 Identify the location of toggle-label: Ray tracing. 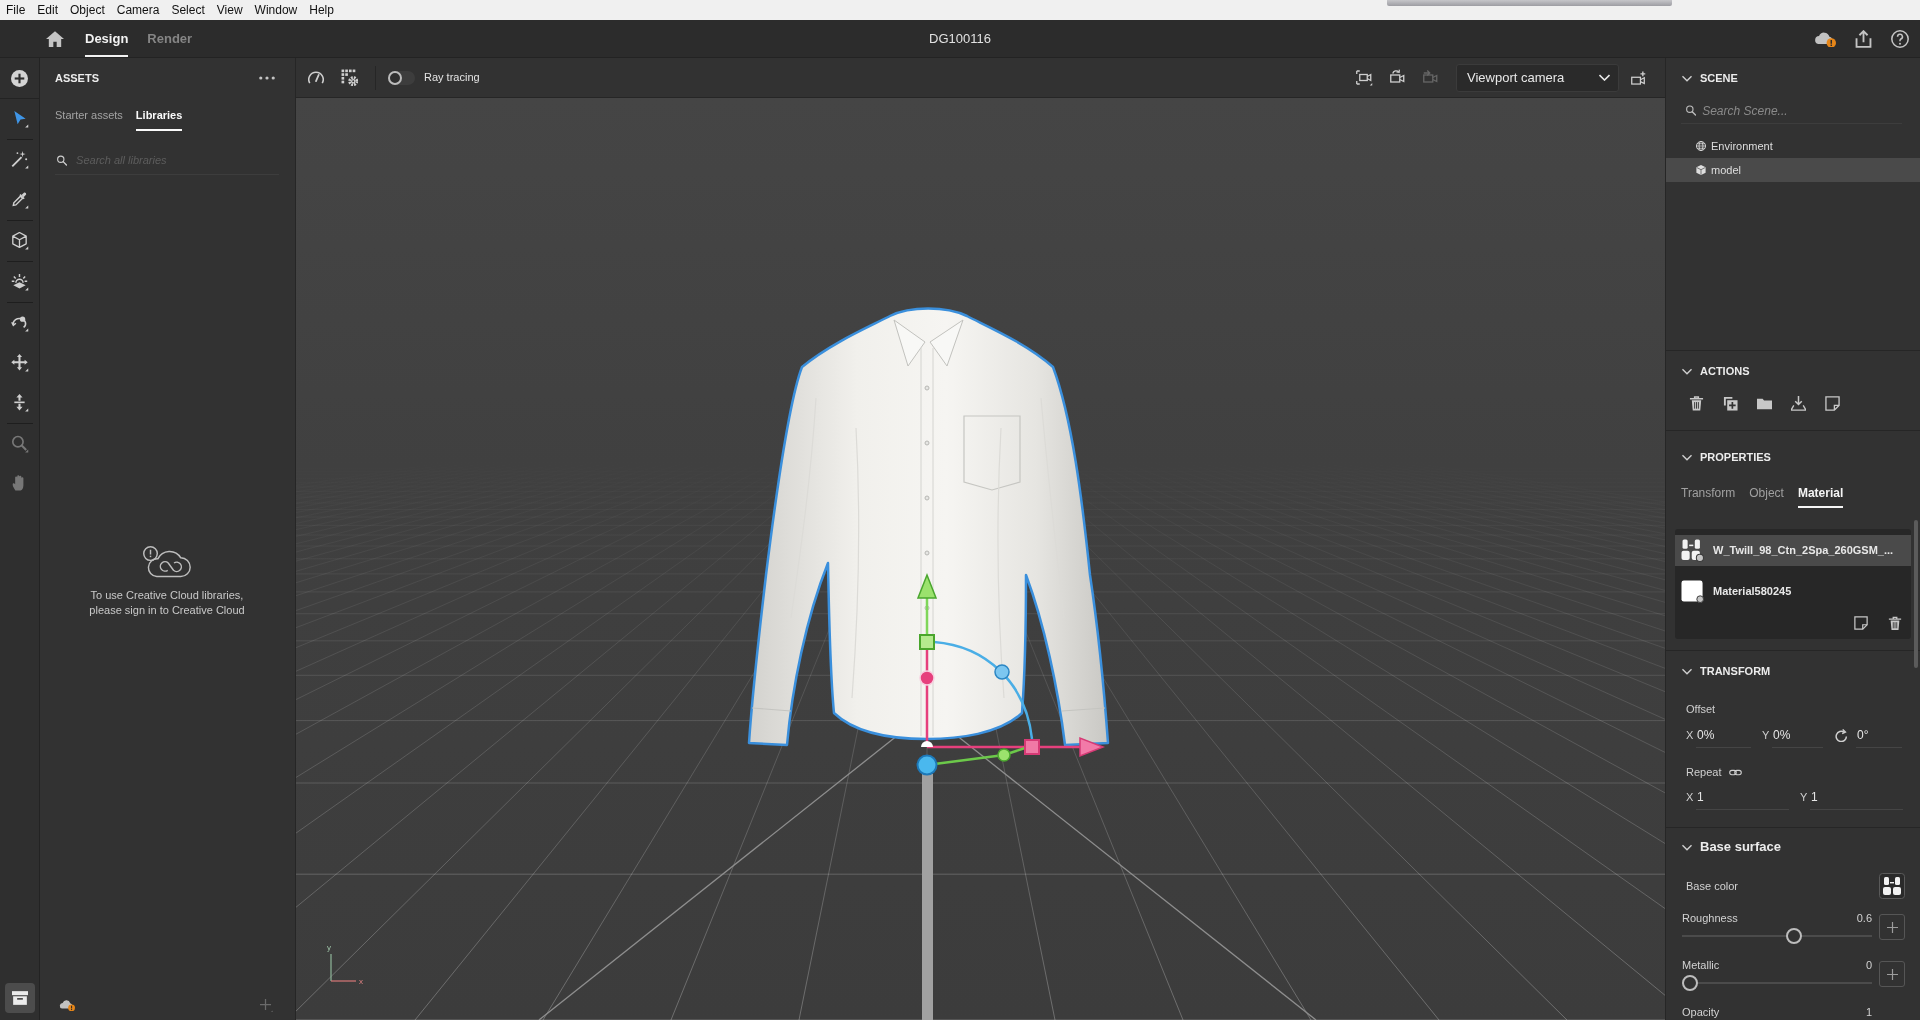
(452, 78).